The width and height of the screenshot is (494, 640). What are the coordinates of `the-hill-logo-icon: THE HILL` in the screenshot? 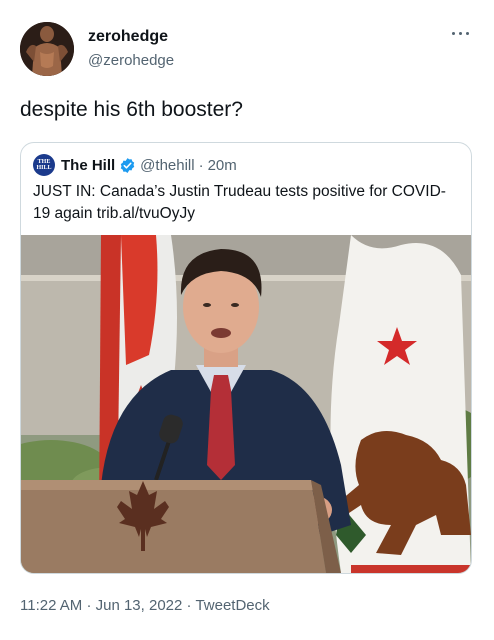 It's located at (44, 165).